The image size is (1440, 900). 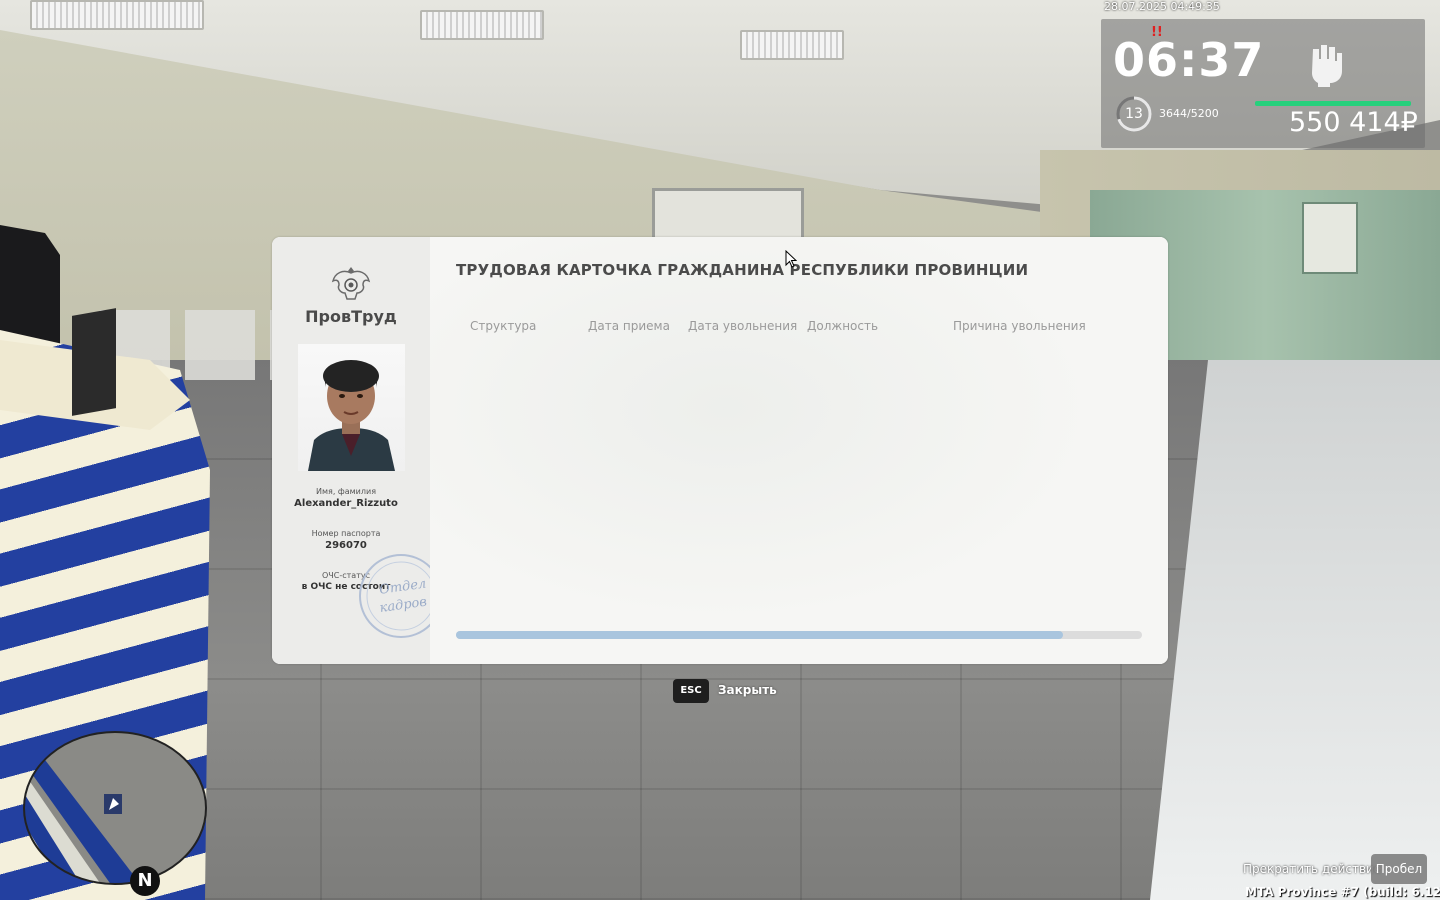 What do you see at coordinates (728, 216) in the screenshot?
I see `service-window` at bounding box center [728, 216].